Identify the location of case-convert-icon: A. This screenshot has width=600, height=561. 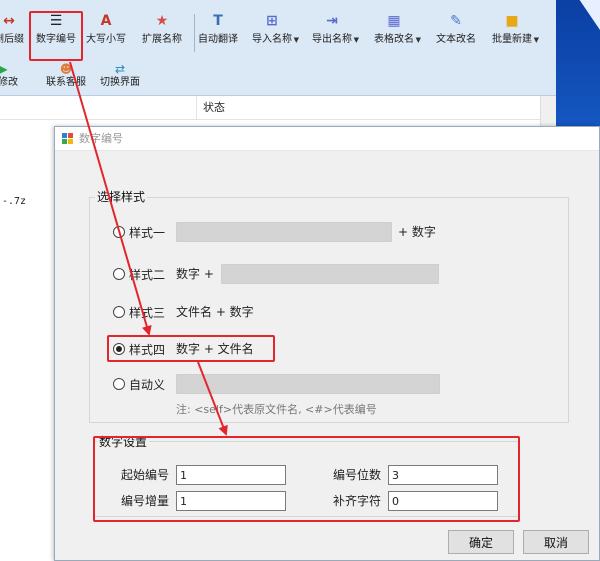
(106, 21).